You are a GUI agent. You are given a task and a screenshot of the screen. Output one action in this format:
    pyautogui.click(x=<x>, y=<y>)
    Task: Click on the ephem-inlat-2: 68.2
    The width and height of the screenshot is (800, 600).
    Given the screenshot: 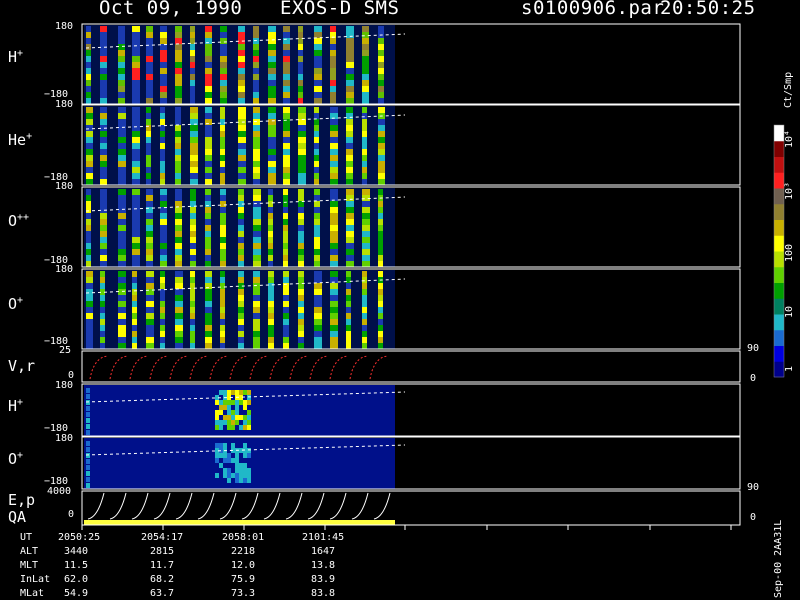 What is the action you would take?
    pyautogui.click(x=162, y=579)
    